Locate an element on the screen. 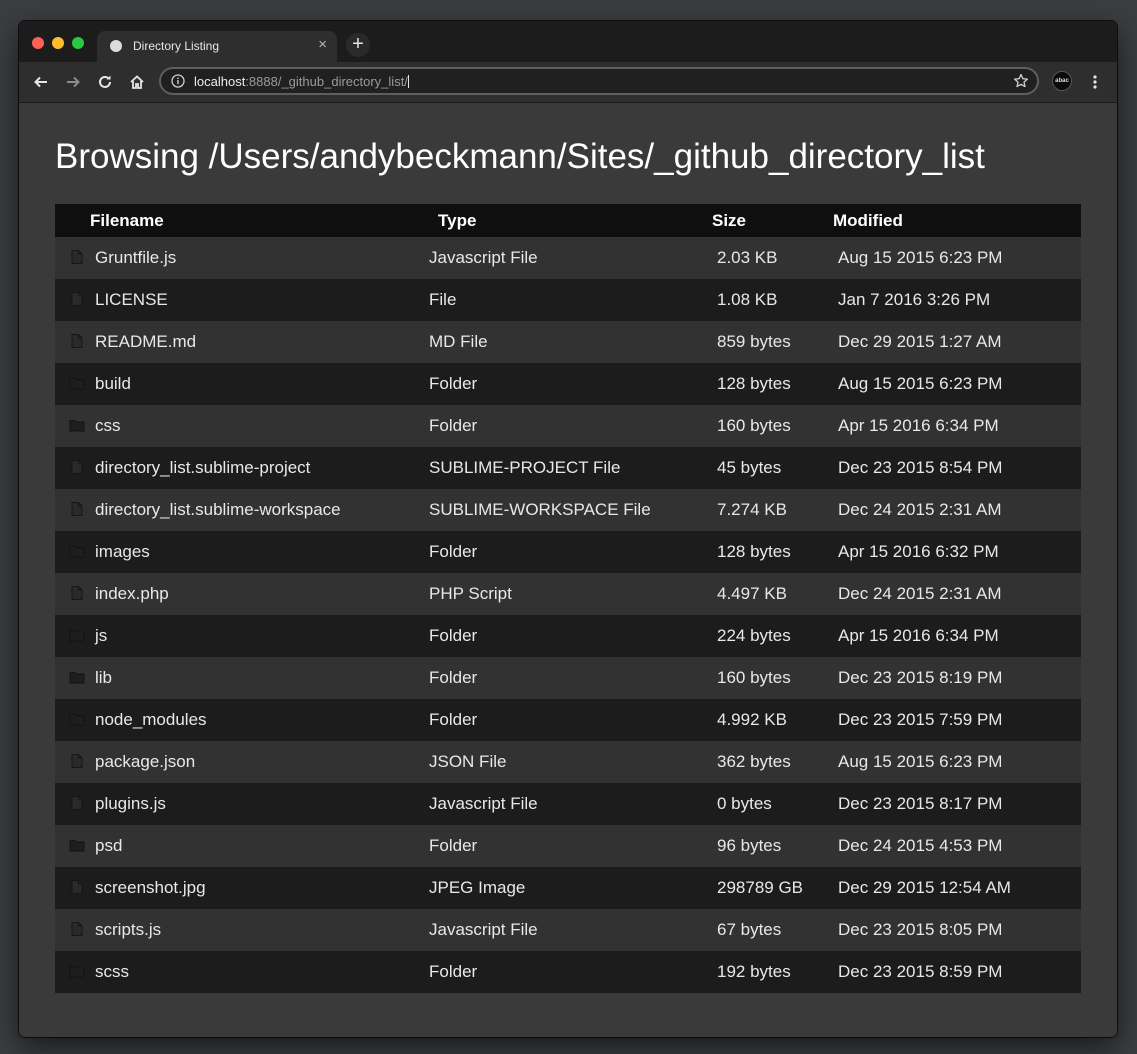 The height and width of the screenshot is (1054, 1137). filename-cell: js is located at coordinates (239, 636).